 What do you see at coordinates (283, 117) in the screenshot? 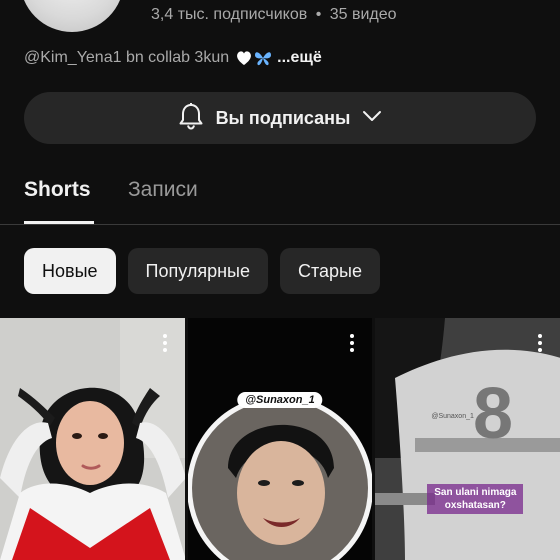
I see `subscribed-label: Вы подписаны` at bounding box center [283, 117].